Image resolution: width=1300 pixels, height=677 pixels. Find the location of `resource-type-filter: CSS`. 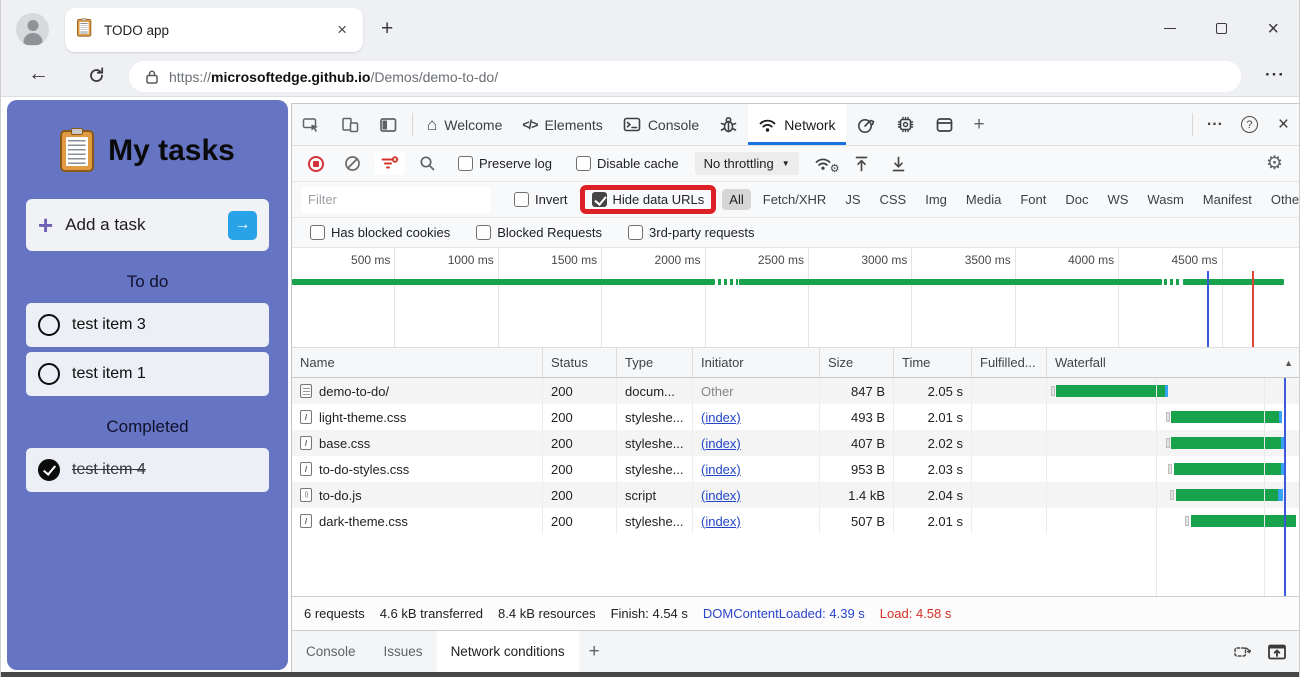

resource-type-filter: CSS is located at coordinates (893, 199).